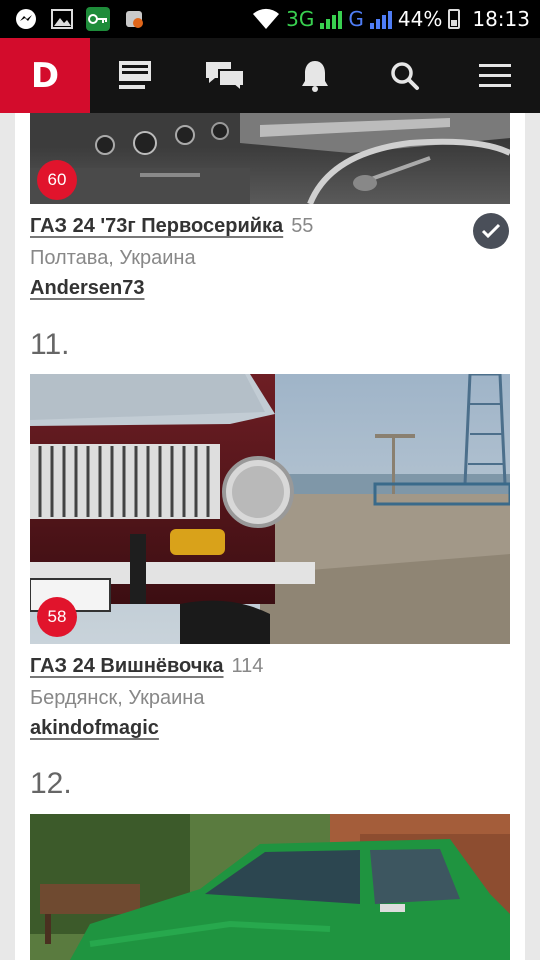  I want to click on network-3g-label: 3G, so click(300, 19).